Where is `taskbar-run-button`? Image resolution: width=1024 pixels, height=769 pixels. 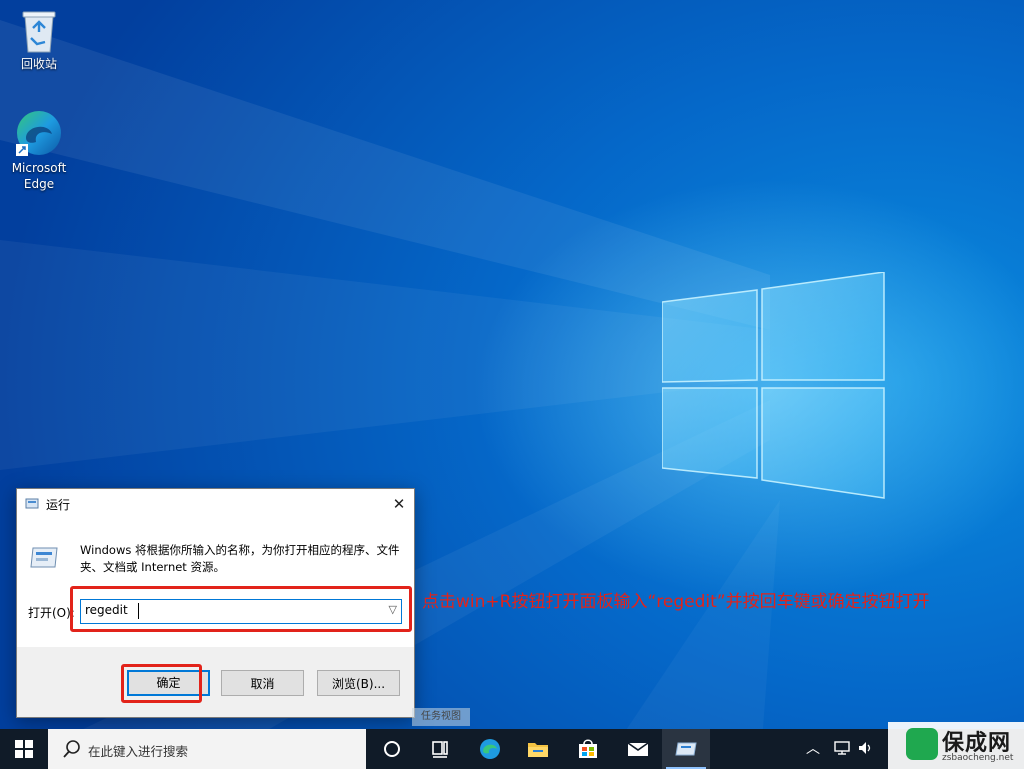 taskbar-run-button is located at coordinates (686, 749).